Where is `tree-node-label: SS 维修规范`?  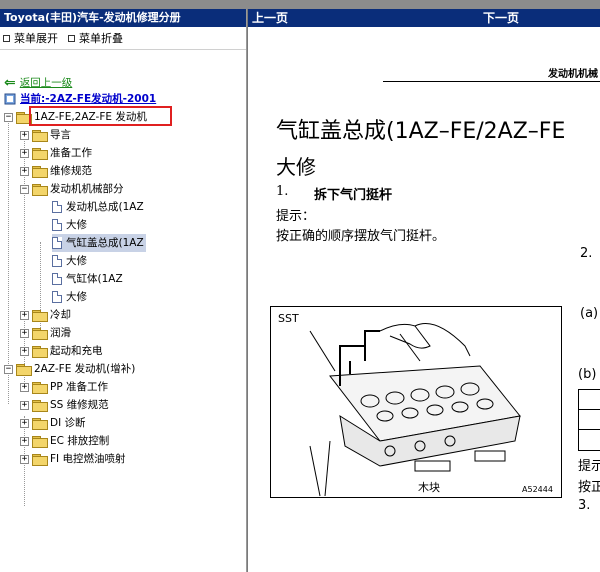 tree-node-label: SS 维修规范 is located at coordinates (79, 405).